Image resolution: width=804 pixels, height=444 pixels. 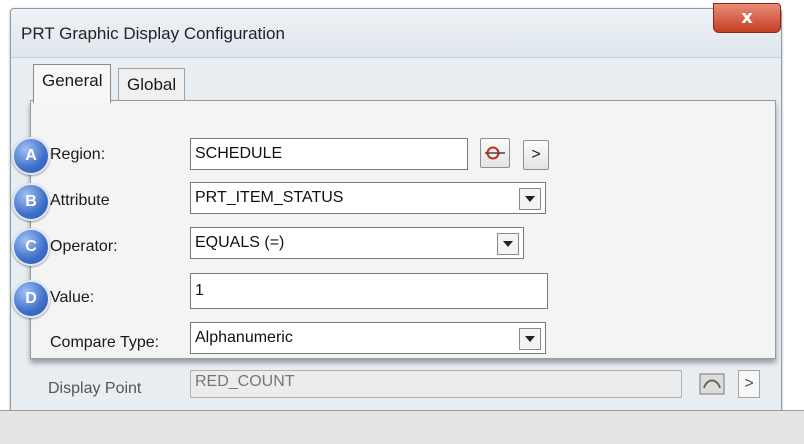 I want to click on window-title: PRT Graphic Display Configuration, so click(x=153, y=33).